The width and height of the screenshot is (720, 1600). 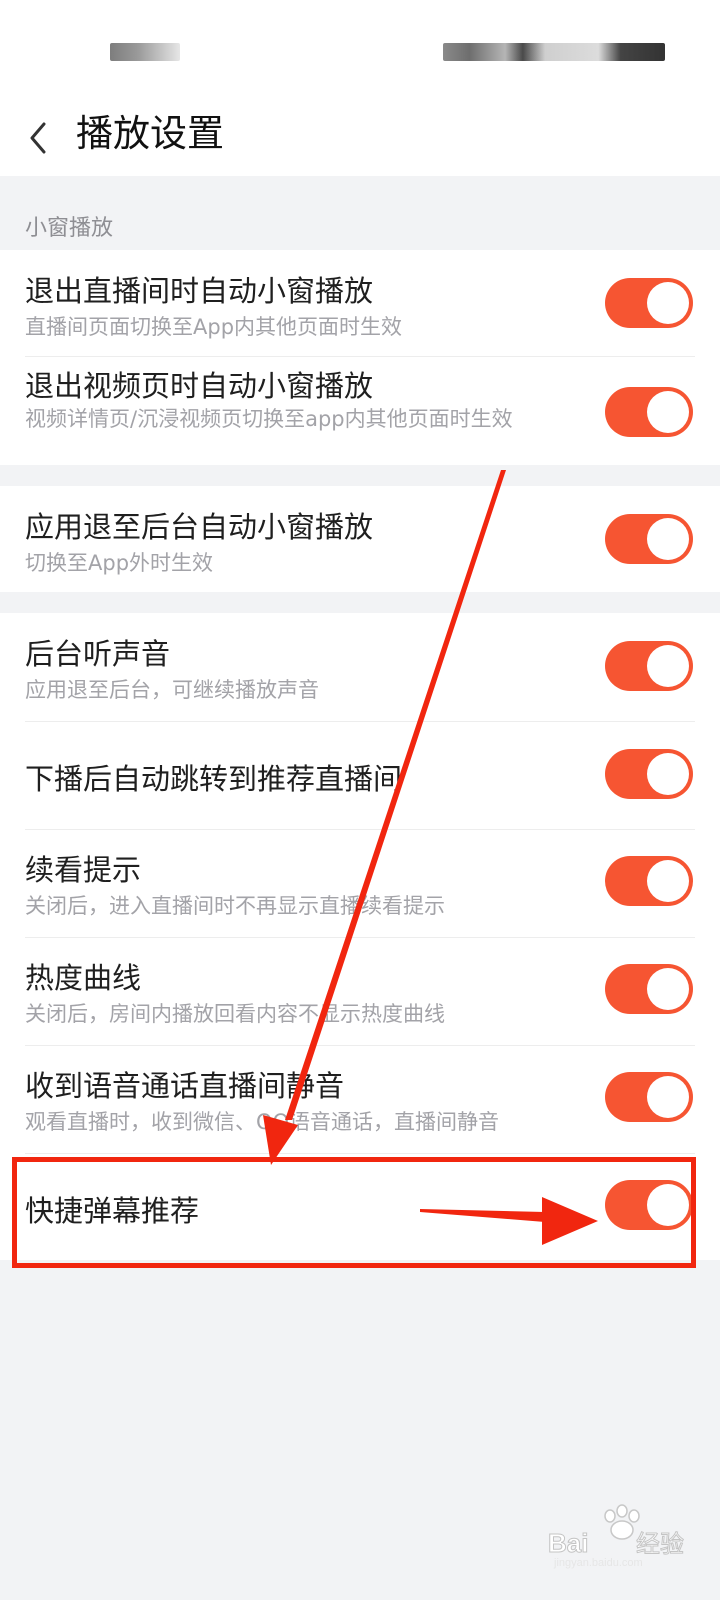 What do you see at coordinates (360, 50) in the screenshot?
I see `status-bar` at bounding box center [360, 50].